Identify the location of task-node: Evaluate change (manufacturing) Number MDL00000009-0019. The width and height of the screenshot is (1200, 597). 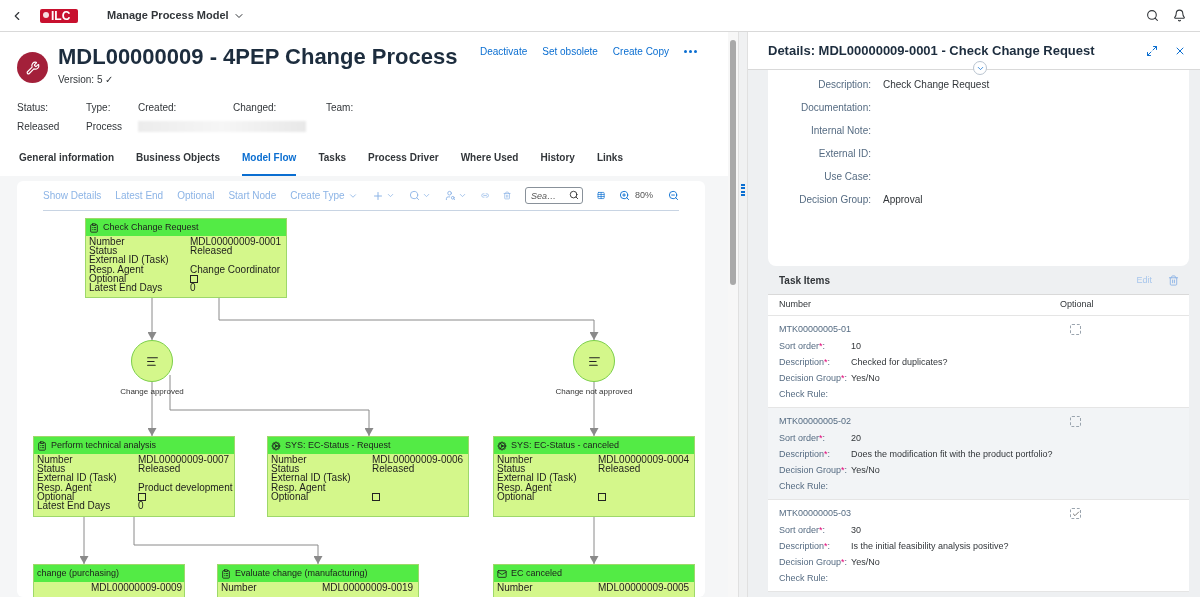
(318, 580).